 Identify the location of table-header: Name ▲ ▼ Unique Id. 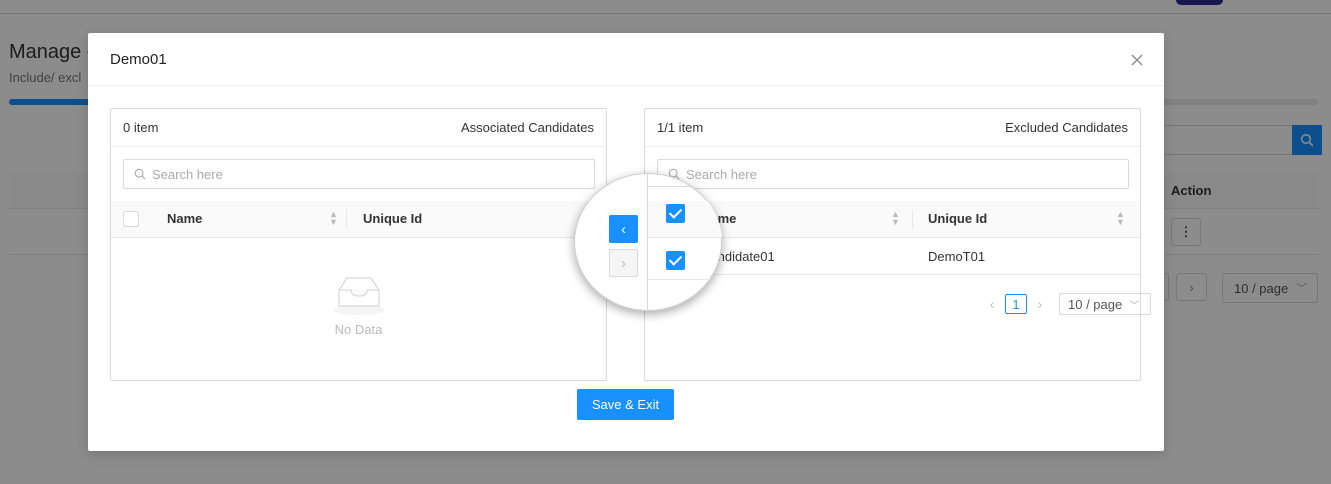
(358, 219).